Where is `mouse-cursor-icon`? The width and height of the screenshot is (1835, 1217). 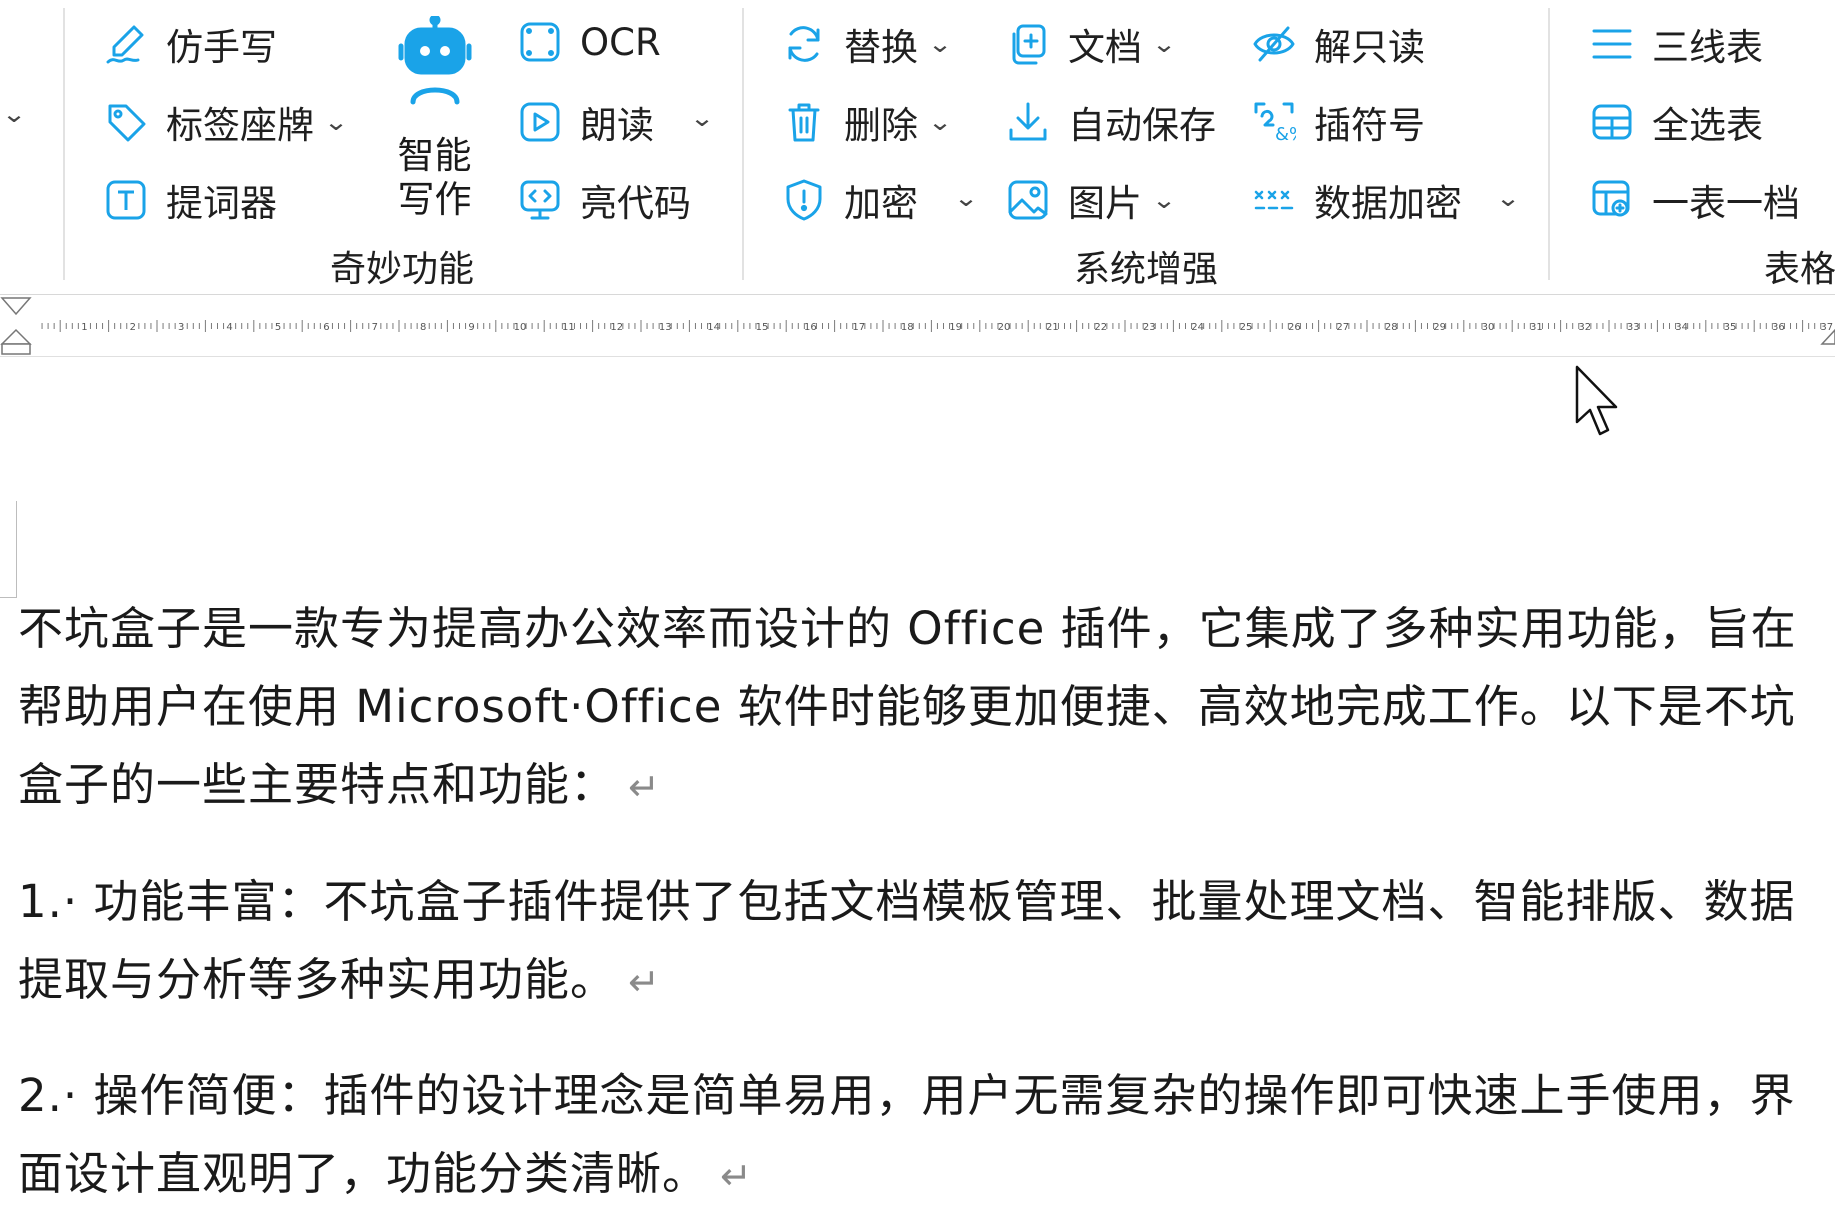
mouse-cursor-icon is located at coordinates (1596, 400).